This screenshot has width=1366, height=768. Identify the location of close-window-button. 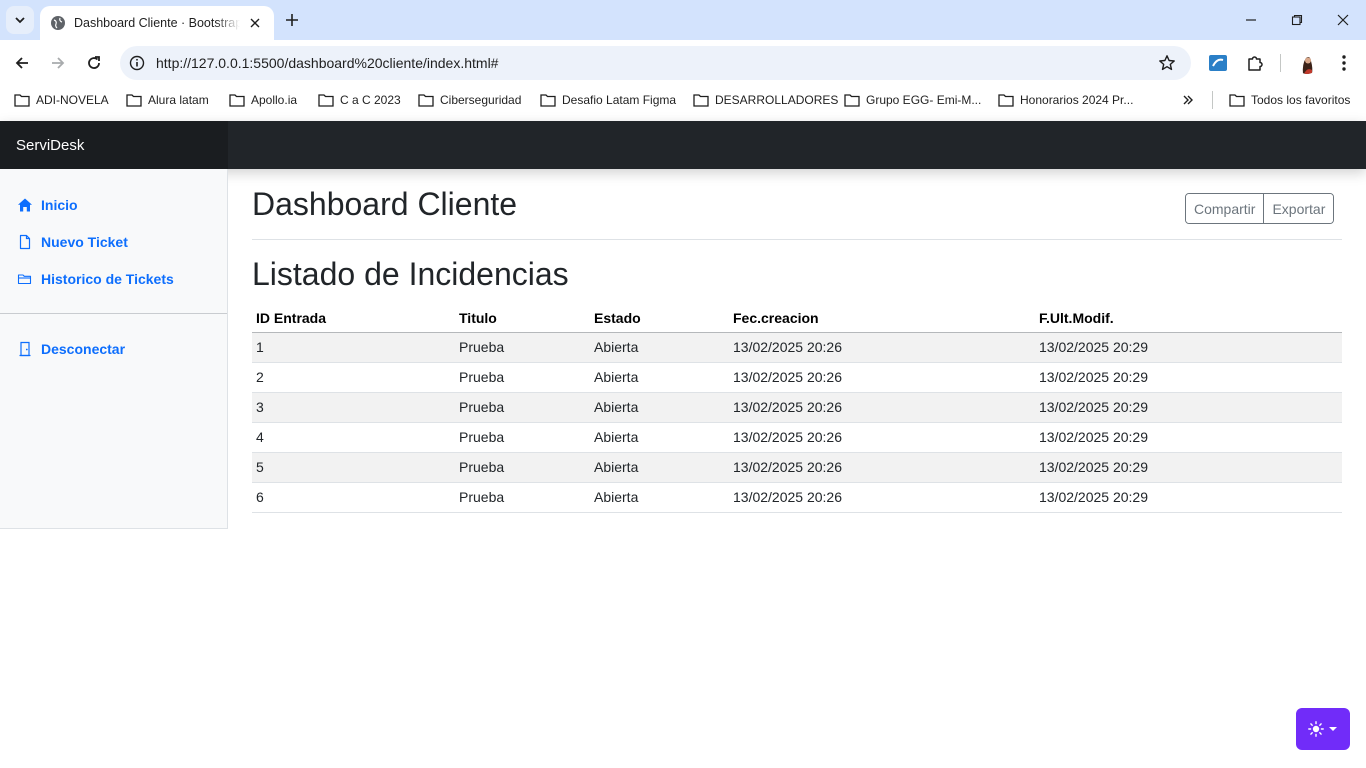
(1343, 20).